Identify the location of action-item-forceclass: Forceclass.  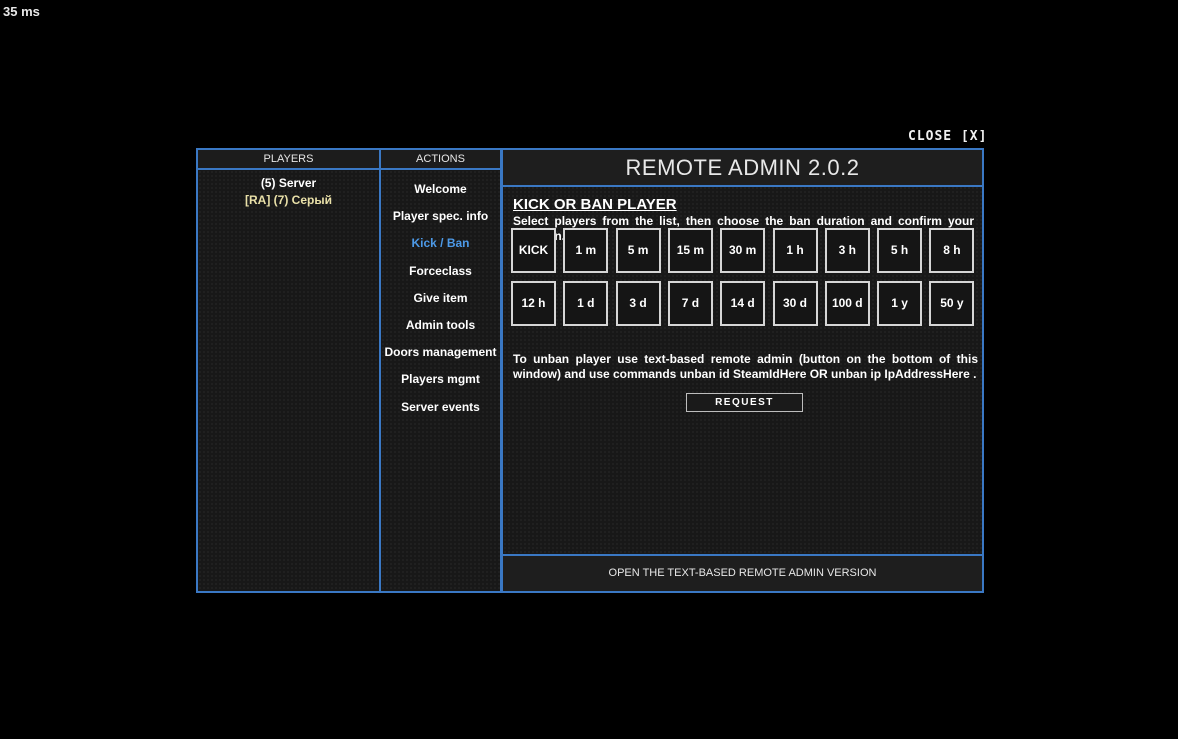
(440, 276).